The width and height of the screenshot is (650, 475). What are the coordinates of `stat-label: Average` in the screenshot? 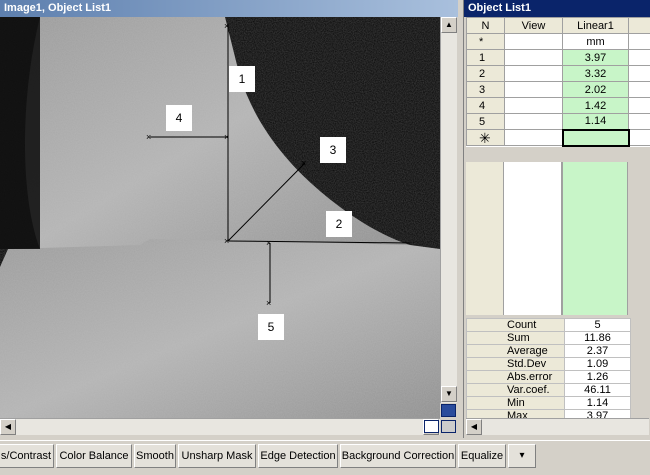 It's located at (515, 351).